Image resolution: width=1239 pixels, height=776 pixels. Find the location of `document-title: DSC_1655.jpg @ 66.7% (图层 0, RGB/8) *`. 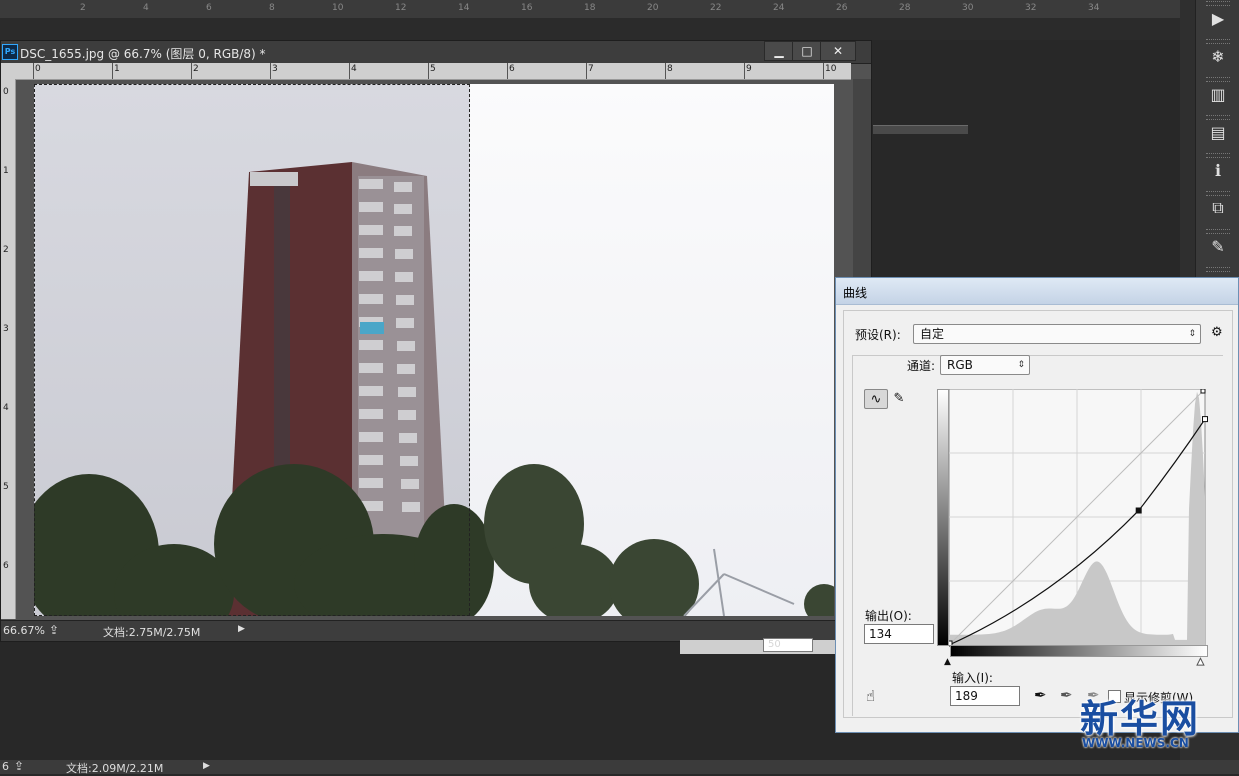

document-title: DSC_1655.jpg @ 66.7% (图层 0, RGB/8) * is located at coordinates (143, 54).